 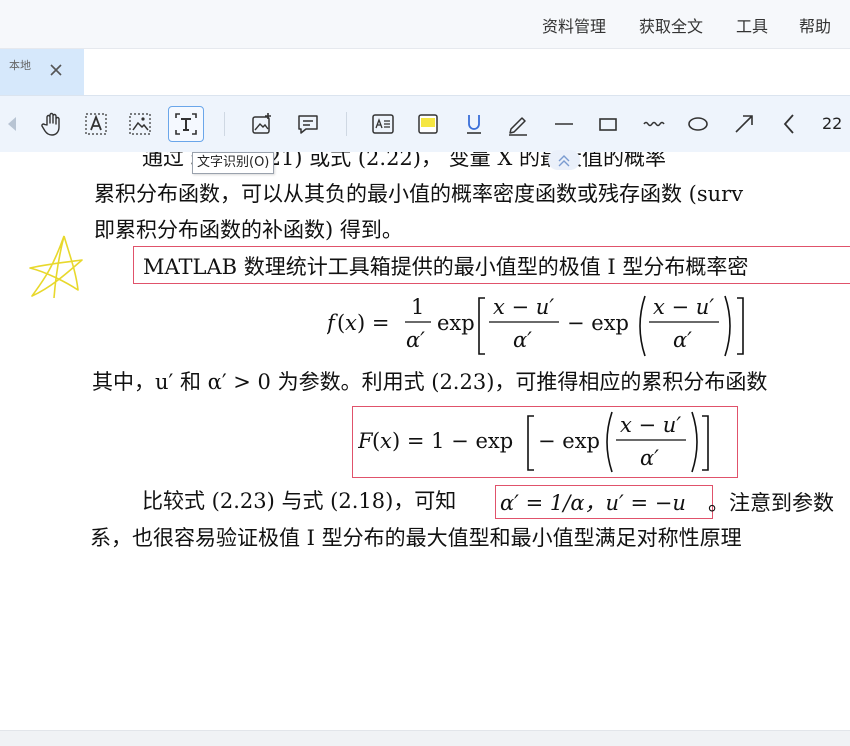 I want to click on top-menu-bar: 资料管理 获取全文 工具 帮助, so click(x=425, y=24).